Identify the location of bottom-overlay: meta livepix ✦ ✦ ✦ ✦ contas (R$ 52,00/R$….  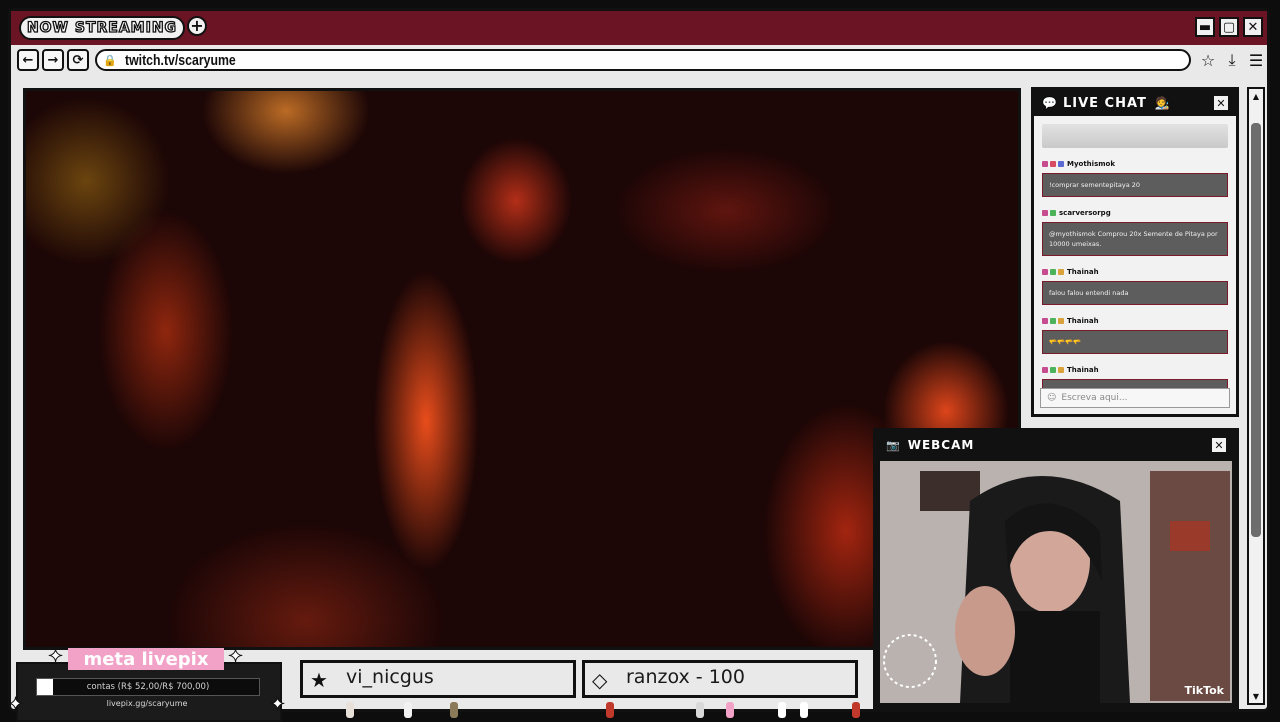
(435, 681).